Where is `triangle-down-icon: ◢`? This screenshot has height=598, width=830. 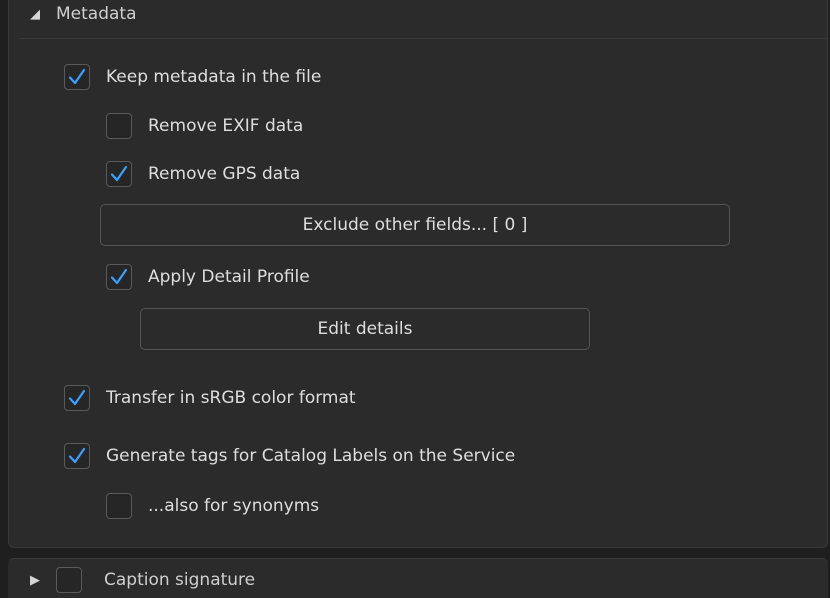
triangle-down-icon: ◢ is located at coordinates (35, 14).